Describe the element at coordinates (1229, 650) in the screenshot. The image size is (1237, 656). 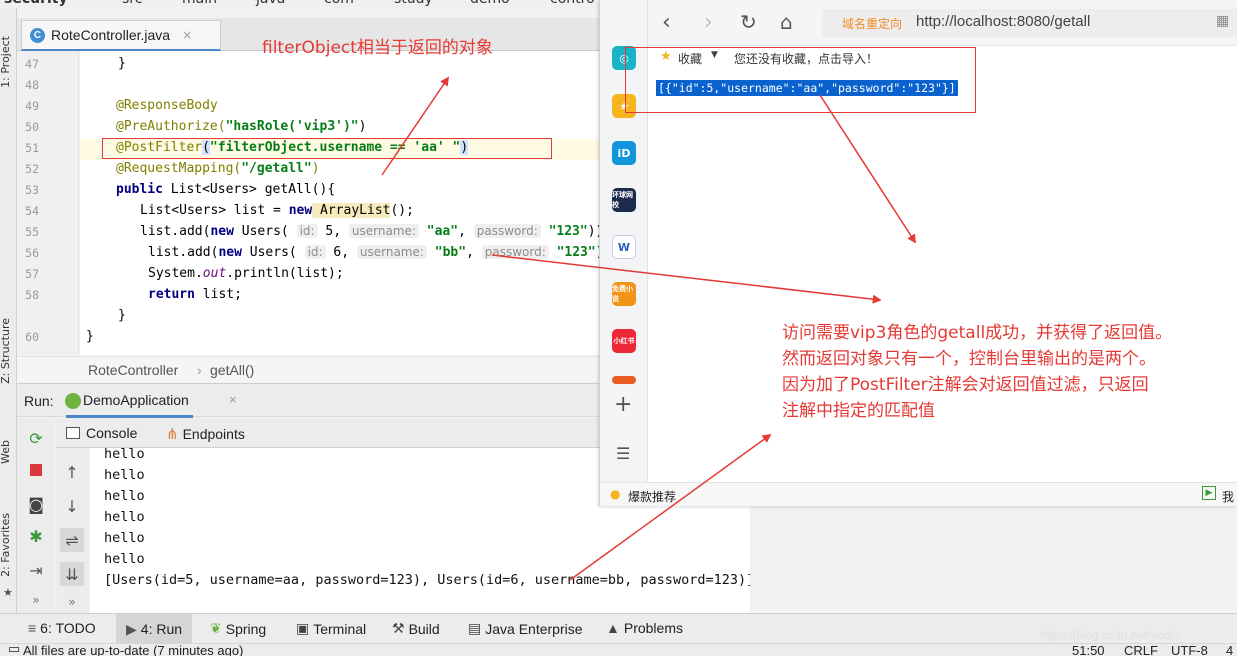
I see `indent-info: 4` at that location.